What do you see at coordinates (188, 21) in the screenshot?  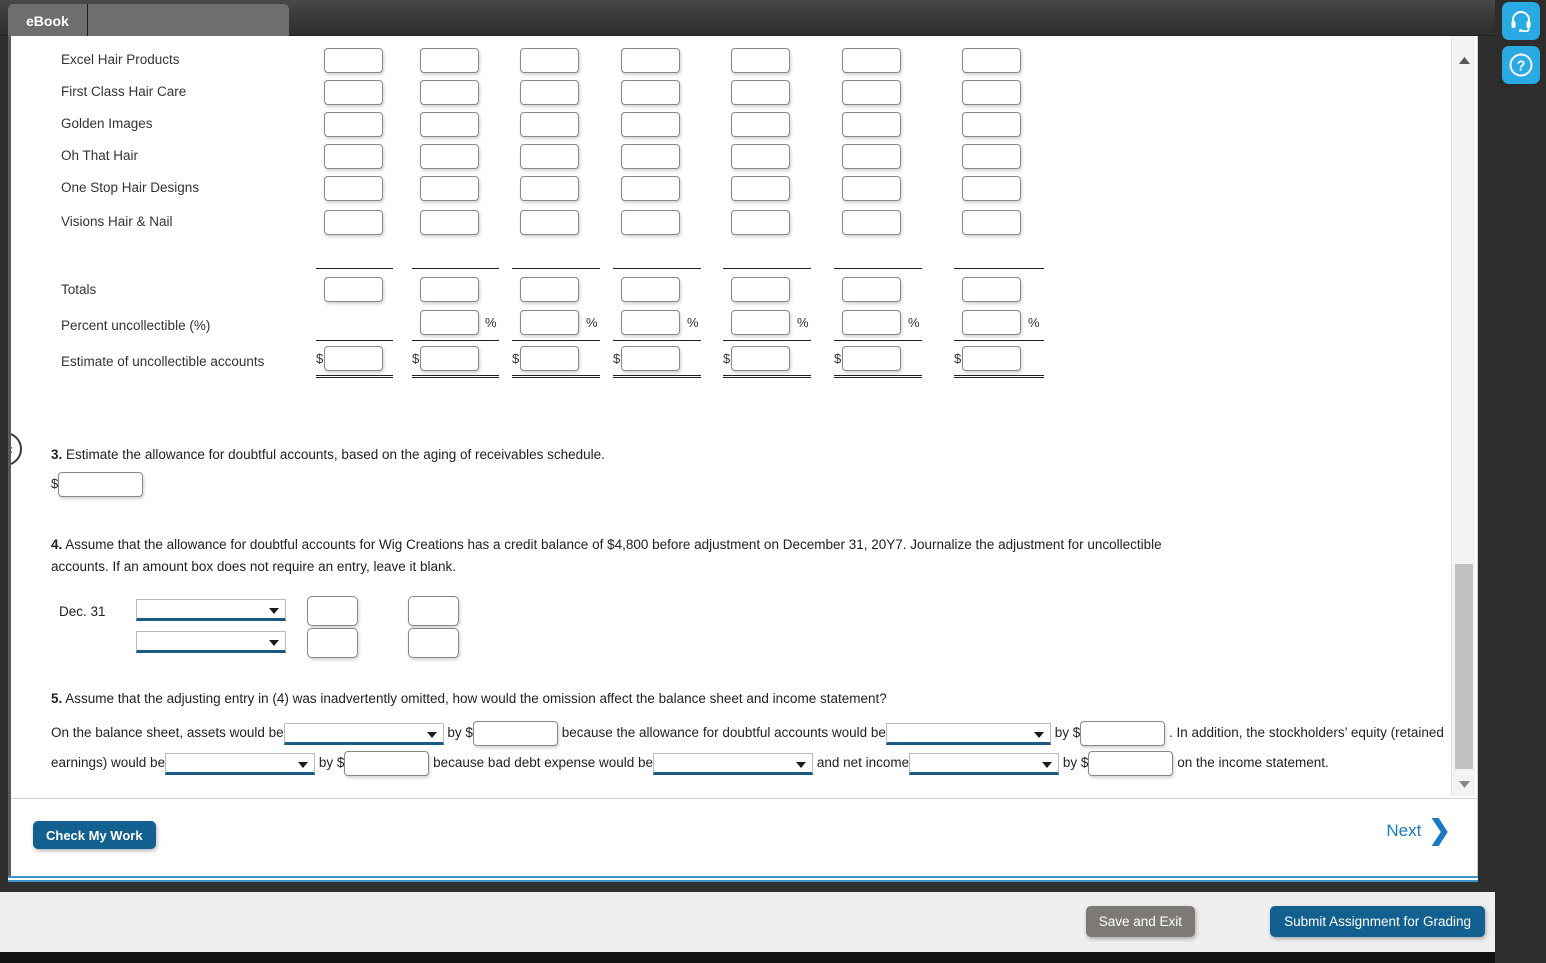 I see `tab-secondary` at bounding box center [188, 21].